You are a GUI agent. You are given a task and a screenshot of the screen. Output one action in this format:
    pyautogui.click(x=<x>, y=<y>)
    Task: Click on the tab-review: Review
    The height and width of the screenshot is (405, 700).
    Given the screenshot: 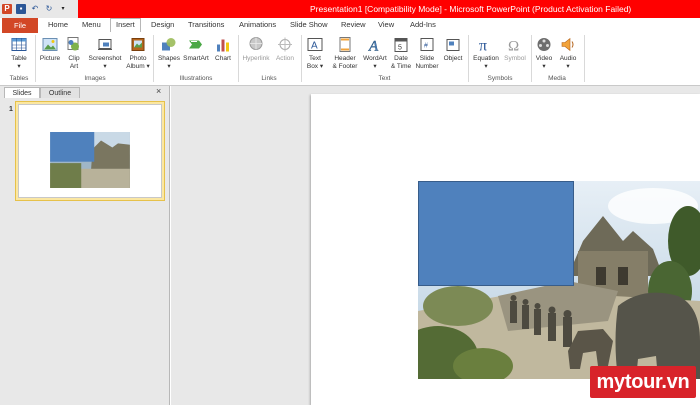 What is the action you would take?
    pyautogui.click(x=353, y=24)
    